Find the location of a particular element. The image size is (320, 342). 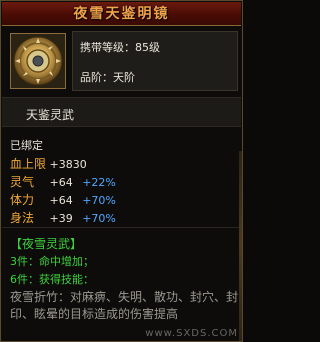

window-edge is located at coordinates (240, 246).